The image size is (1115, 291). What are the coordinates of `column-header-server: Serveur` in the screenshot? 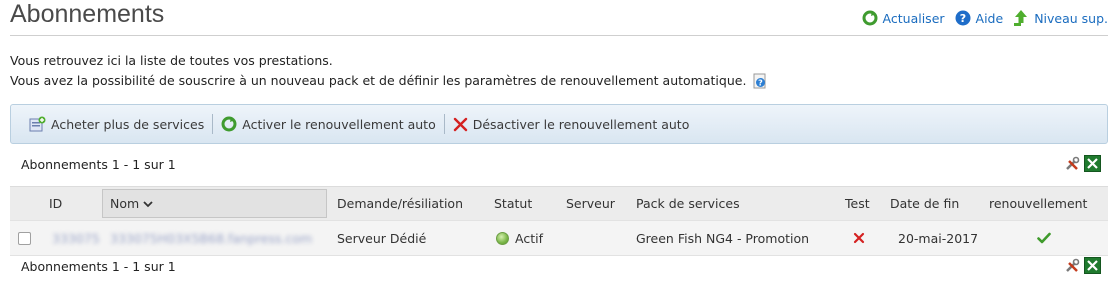 It's located at (590, 203).